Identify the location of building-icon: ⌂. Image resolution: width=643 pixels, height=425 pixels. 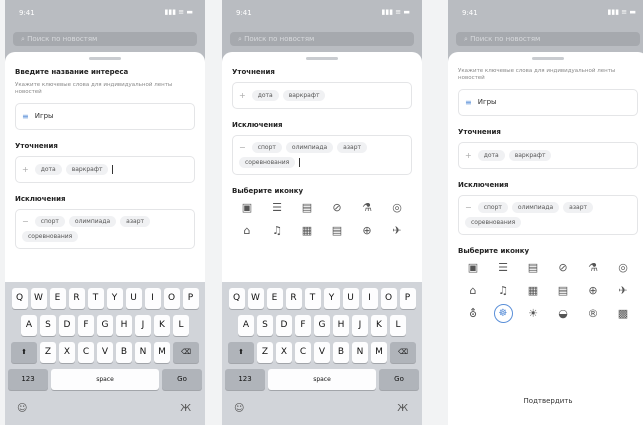
(247, 230).